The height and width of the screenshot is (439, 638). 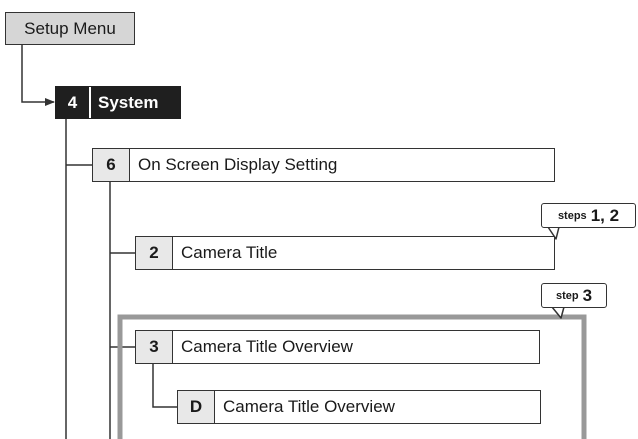 What do you see at coordinates (111, 165) in the screenshot?
I see `osd-setting-number: 6` at bounding box center [111, 165].